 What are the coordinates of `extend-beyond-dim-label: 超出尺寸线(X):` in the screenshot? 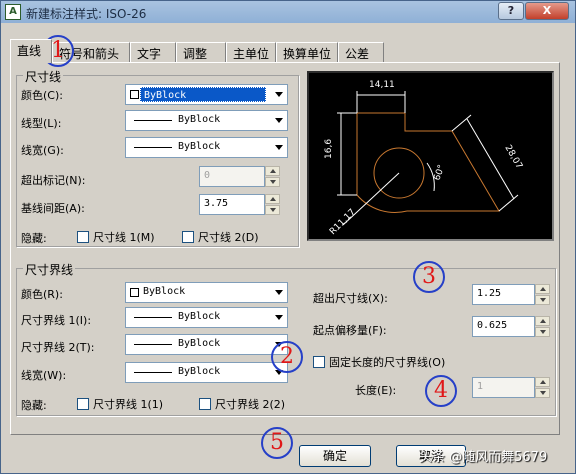 It's located at (350, 298).